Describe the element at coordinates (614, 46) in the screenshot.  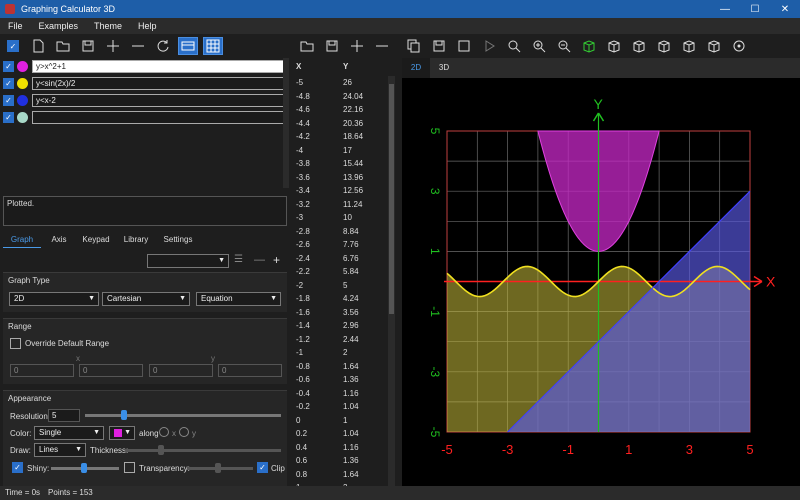
I see `view-cube-front-button` at that location.